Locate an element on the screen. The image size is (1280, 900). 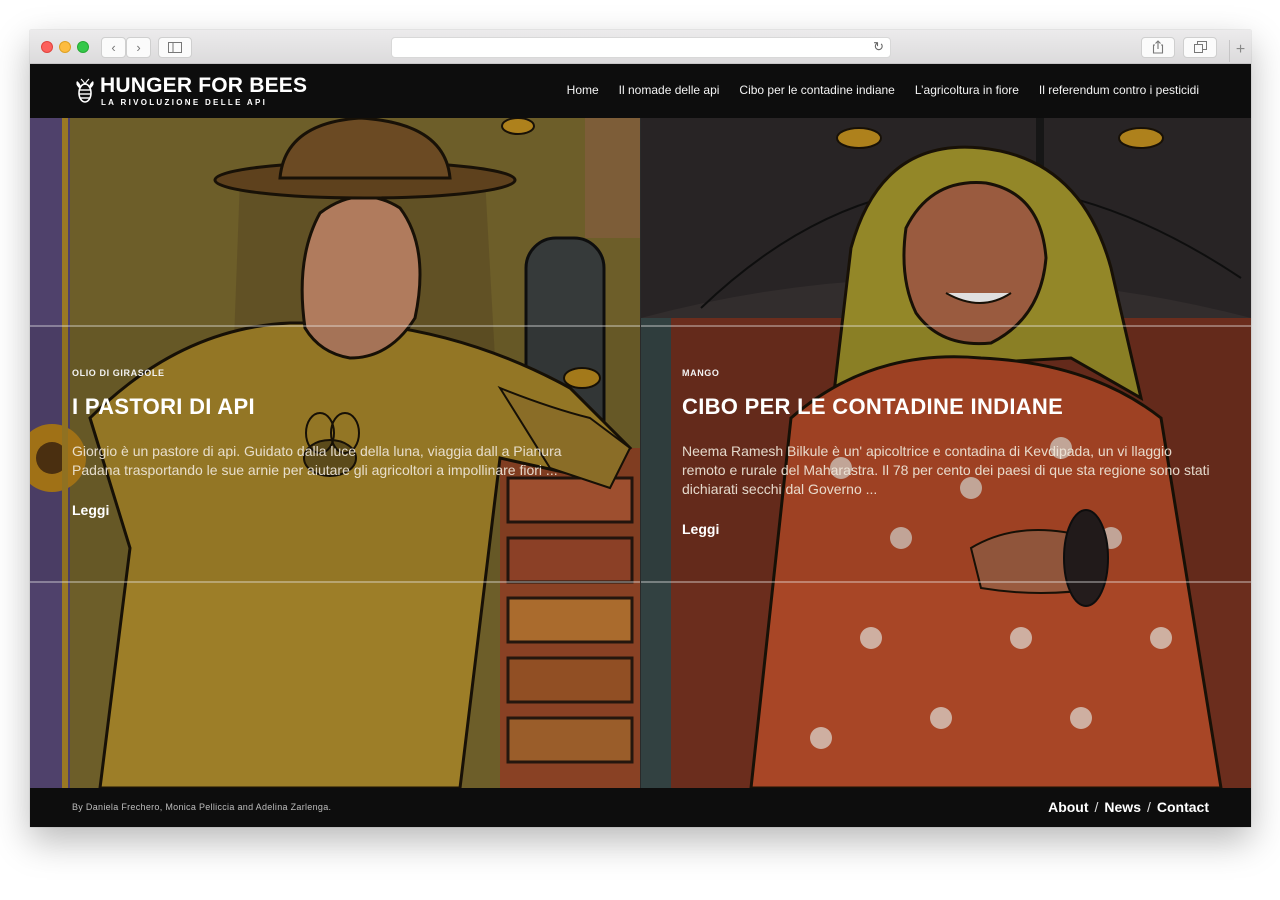
chevron-left-icon: ‹ is located at coordinates (113, 47).